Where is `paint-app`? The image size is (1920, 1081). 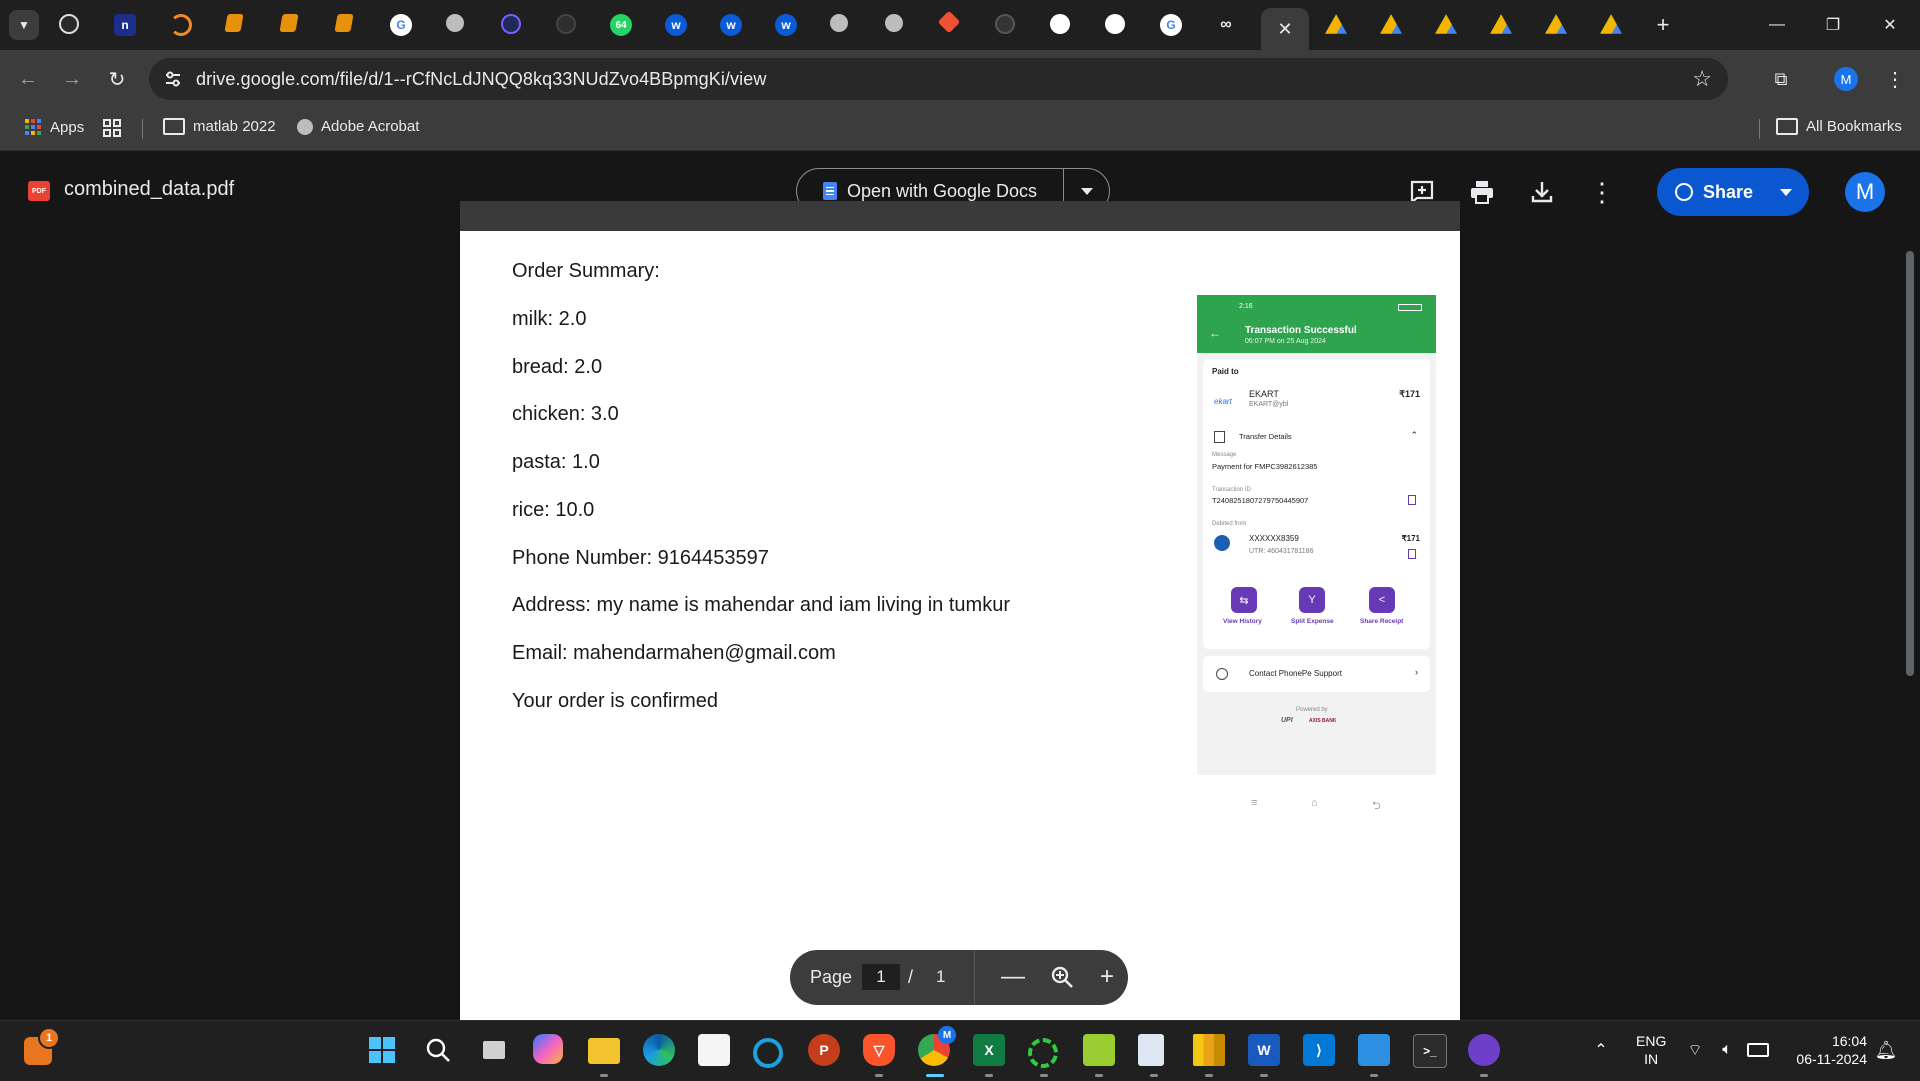
paint-app is located at coordinates (1374, 1050).